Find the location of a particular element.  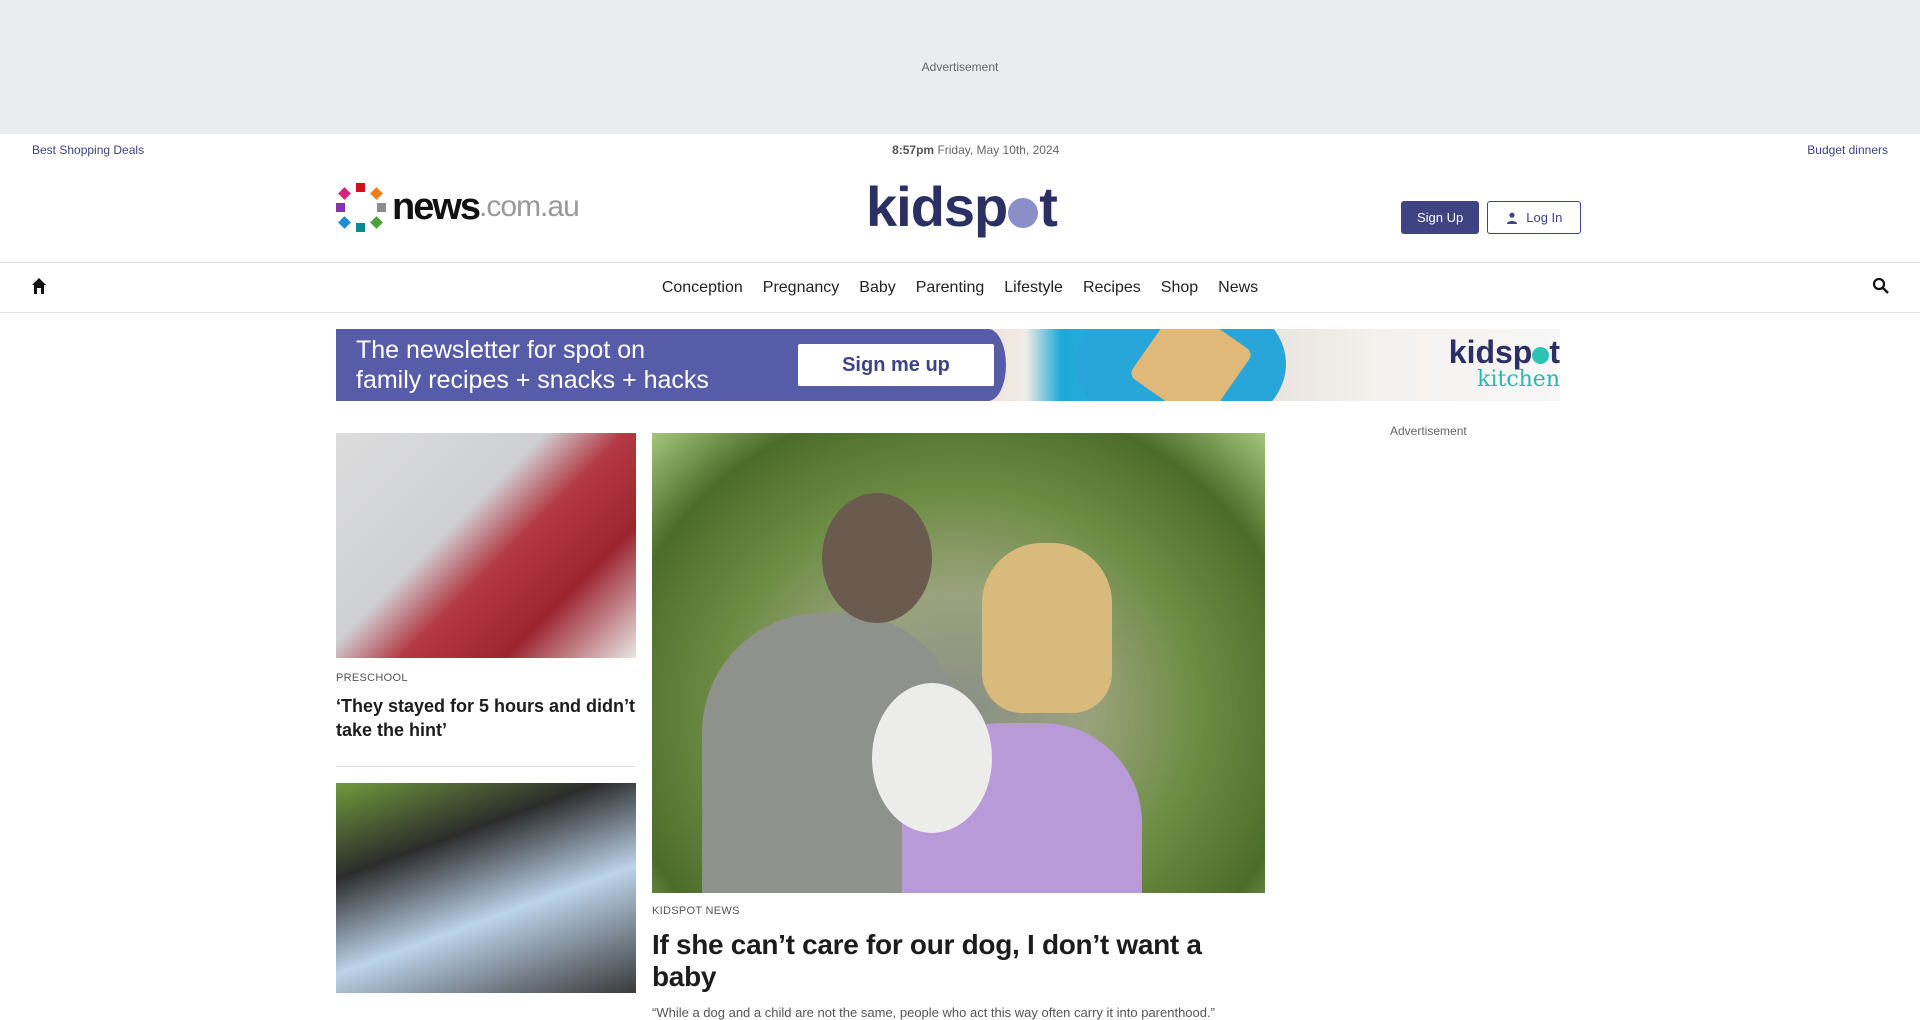

news-com-au-logo: news .com.au is located at coordinates (458, 207).